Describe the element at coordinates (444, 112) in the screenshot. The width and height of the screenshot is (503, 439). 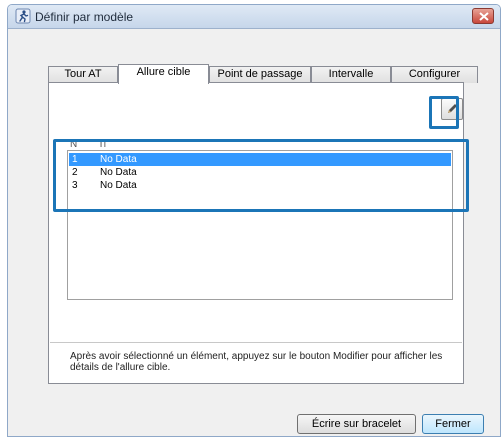
I see `edit-button-highlight` at that location.